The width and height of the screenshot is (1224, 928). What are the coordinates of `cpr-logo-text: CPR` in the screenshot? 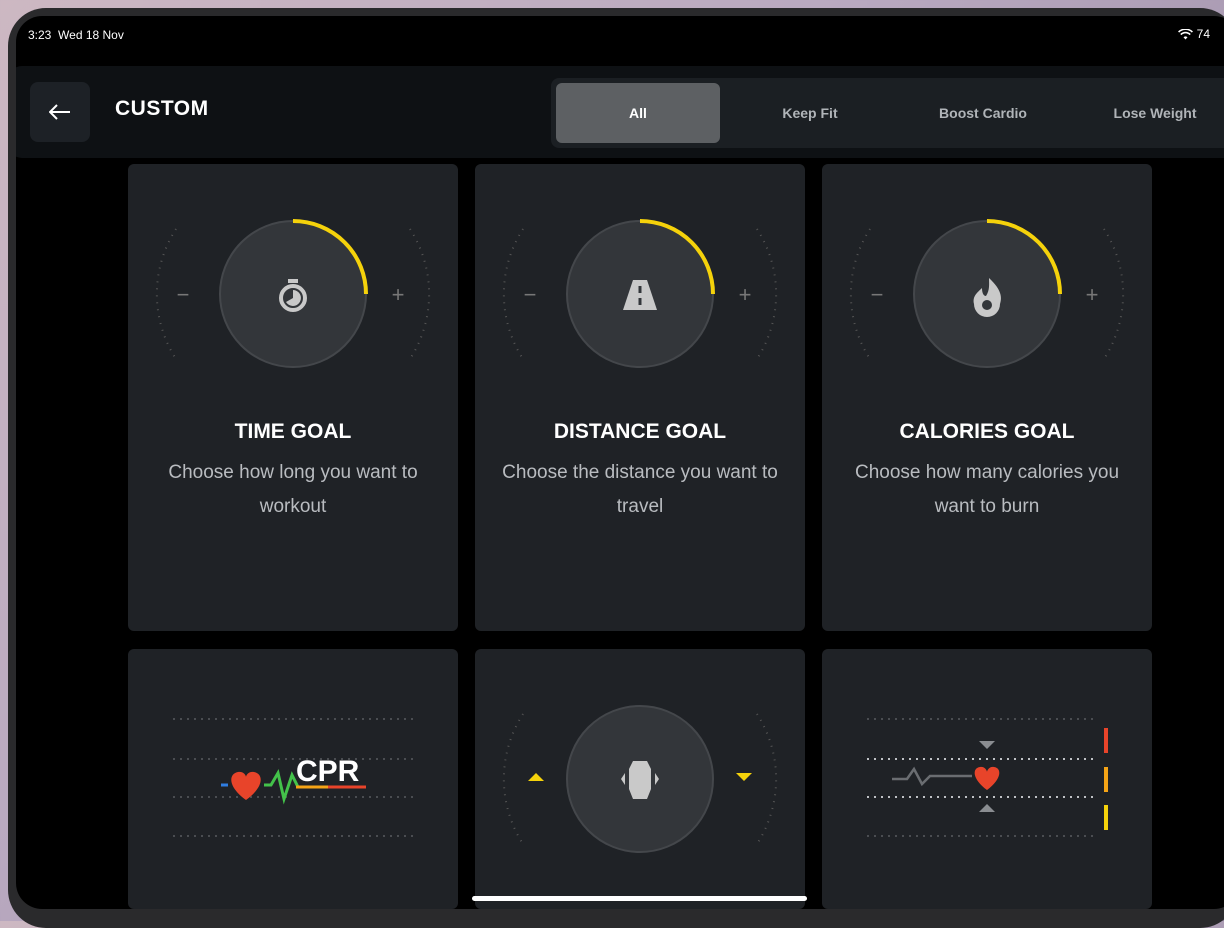 It's located at (328, 771).